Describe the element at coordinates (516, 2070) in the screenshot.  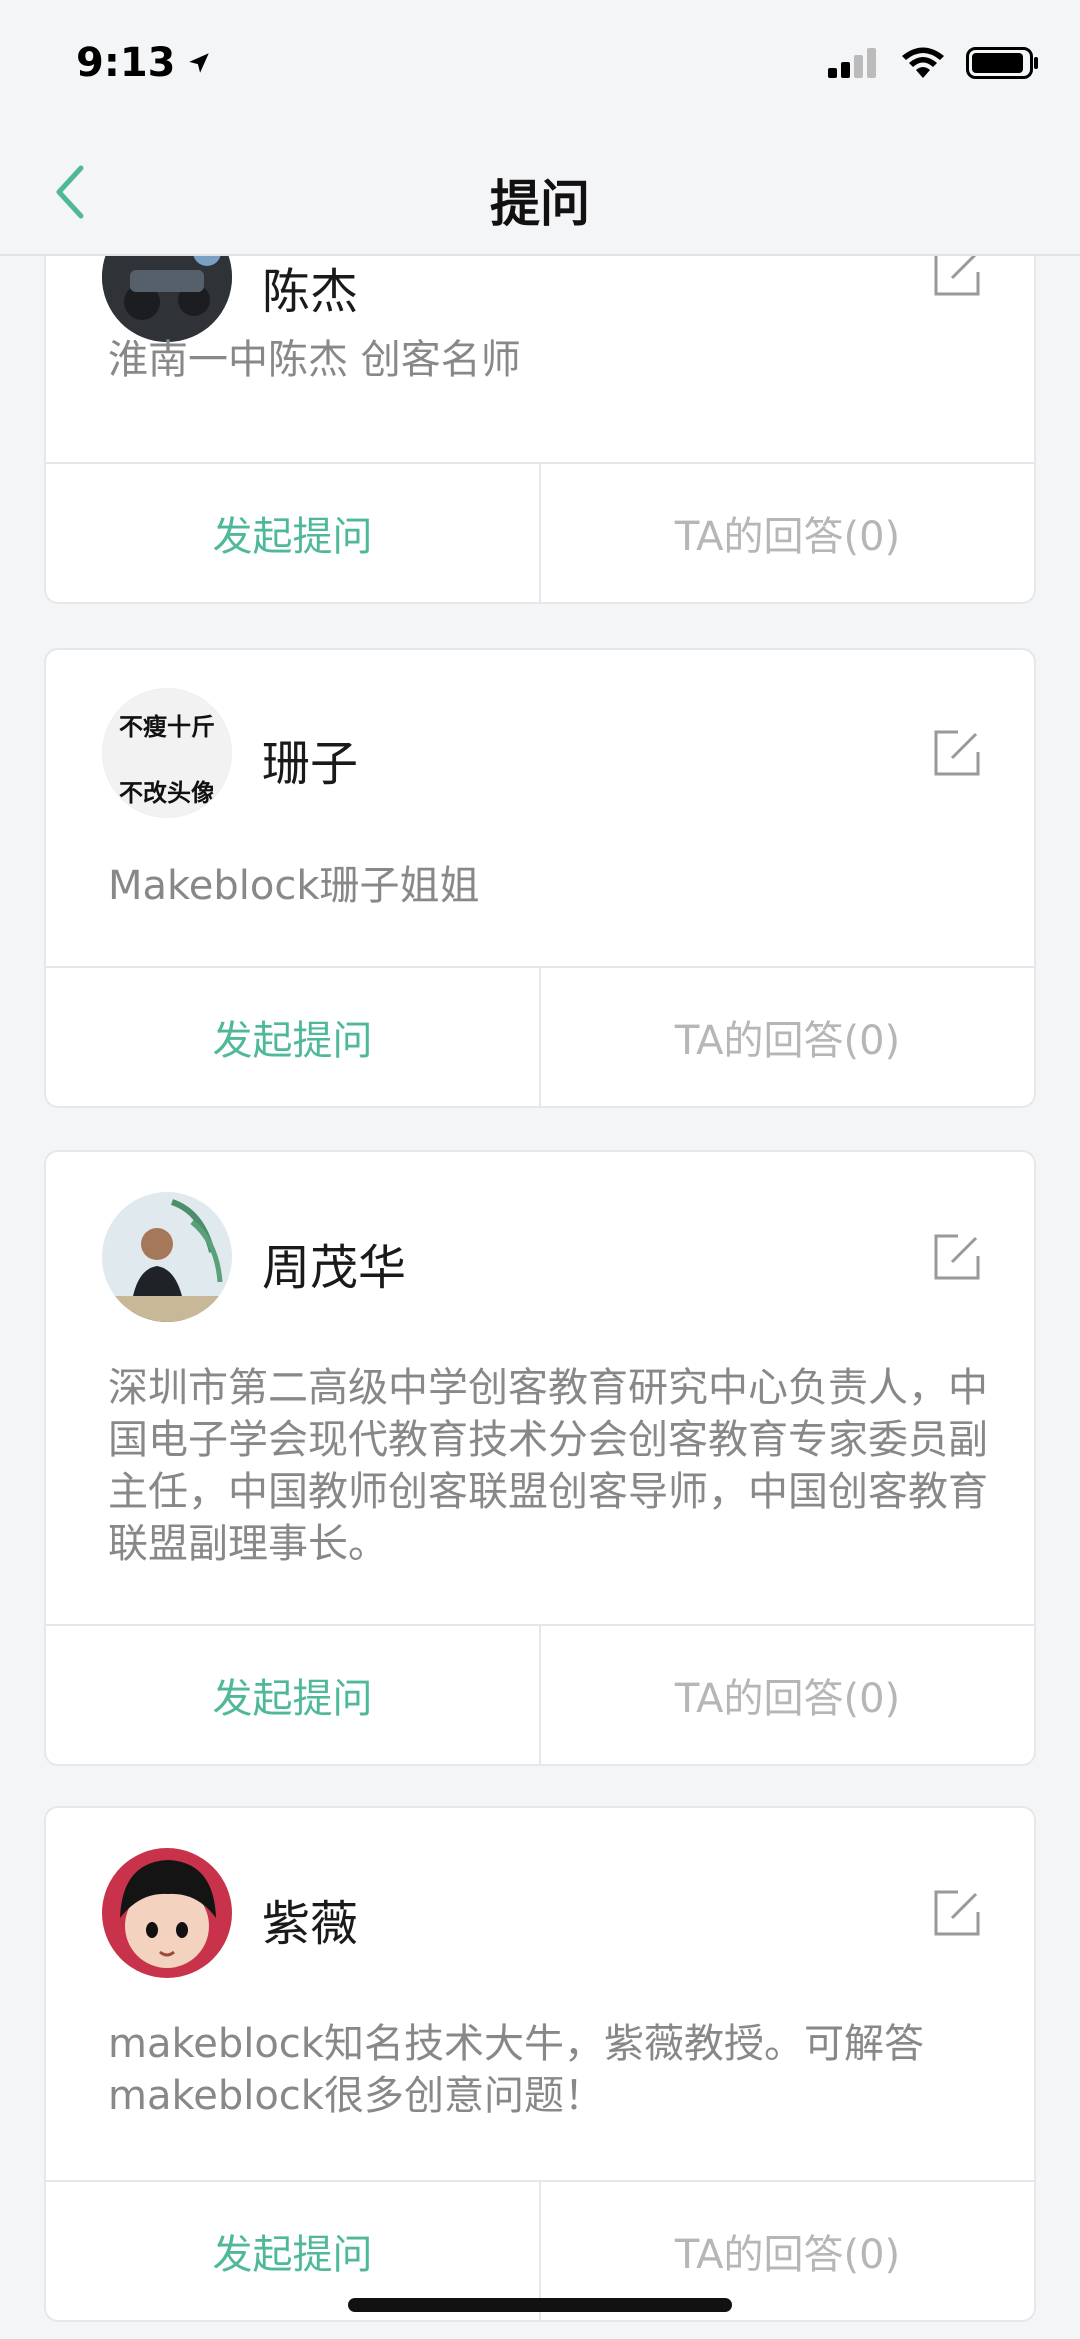
I see `expert-description: makeblock知名技术大牛，紫薇教授。可解答makeblock很多创意问题！` at that location.